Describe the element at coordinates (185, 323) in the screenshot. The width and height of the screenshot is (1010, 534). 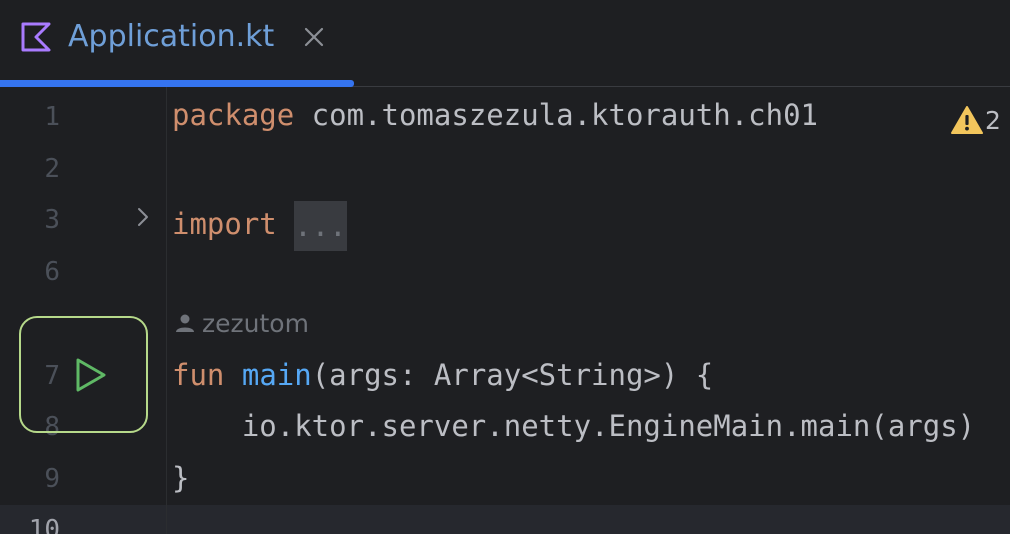
I see `person-icon` at that location.